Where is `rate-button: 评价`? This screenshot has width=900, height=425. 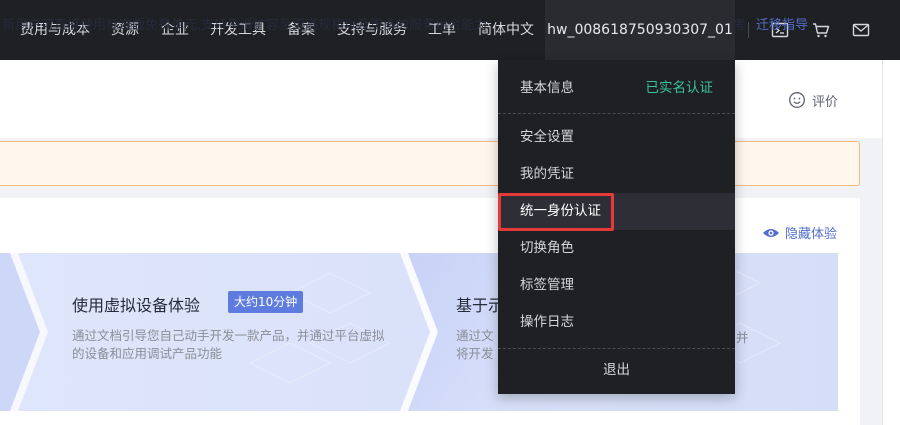
rate-button: 评价 is located at coordinates (813, 100).